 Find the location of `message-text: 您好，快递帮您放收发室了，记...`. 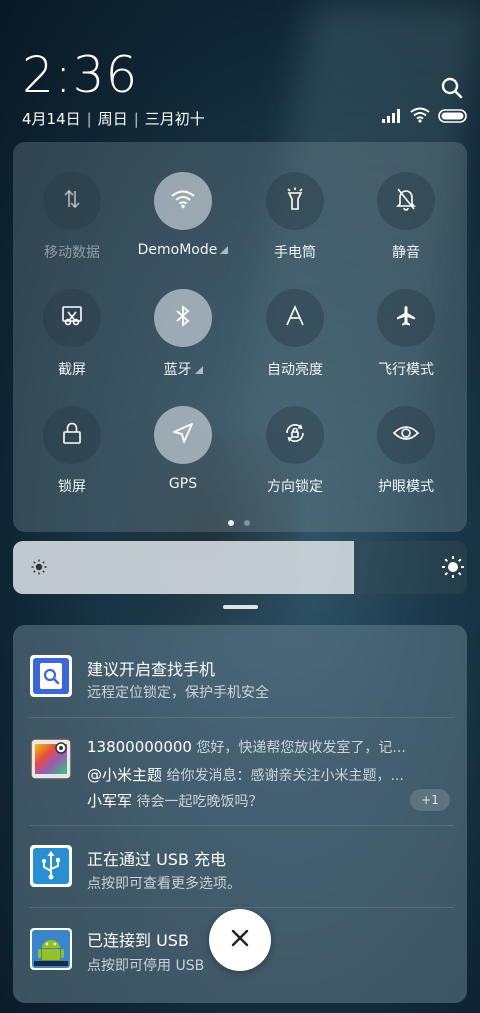

message-text: 您好，快递帮您放收发室了，记... is located at coordinates (301, 748).